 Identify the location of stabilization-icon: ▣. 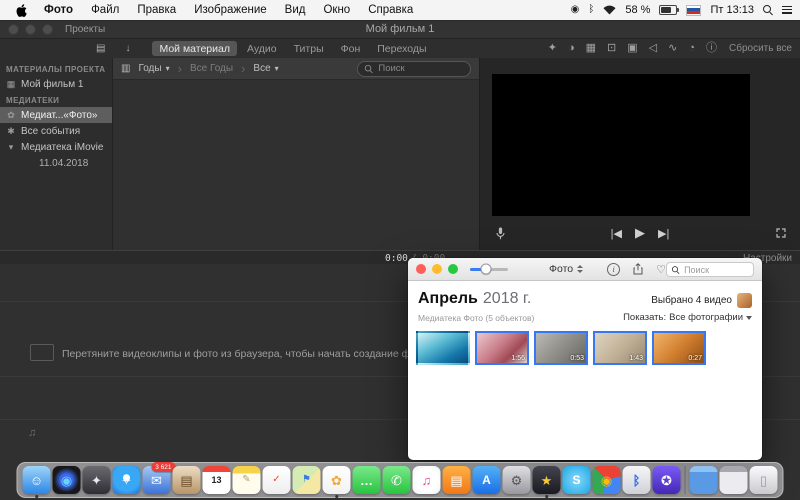
(632, 48).